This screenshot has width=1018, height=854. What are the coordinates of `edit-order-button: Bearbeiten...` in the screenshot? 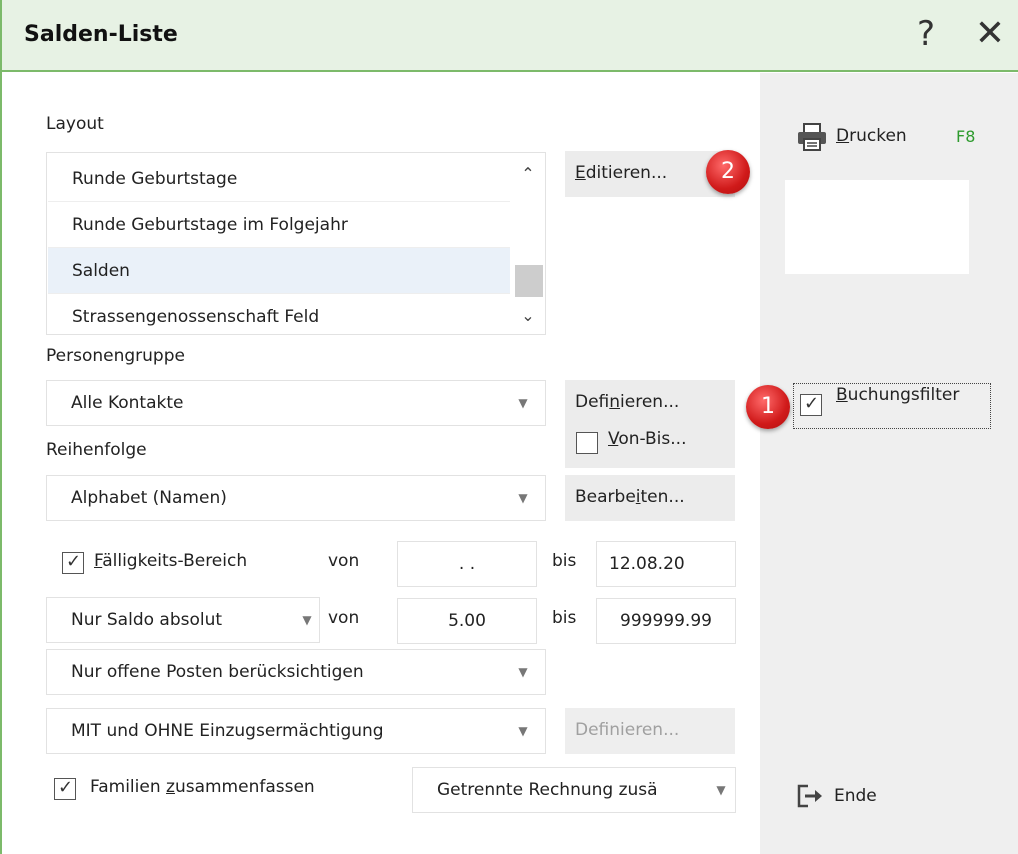 It's located at (650, 498).